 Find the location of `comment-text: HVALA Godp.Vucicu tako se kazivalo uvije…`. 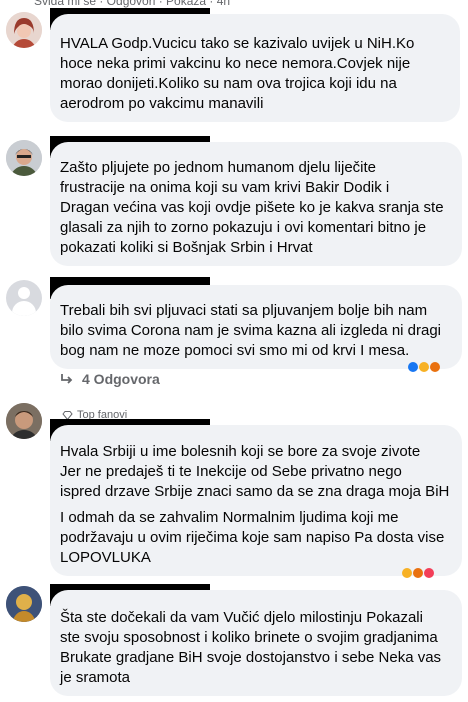

comment-text: HVALA Godp.Vucicu tako se kazivalo uvije… is located at coordinates (237, 73).